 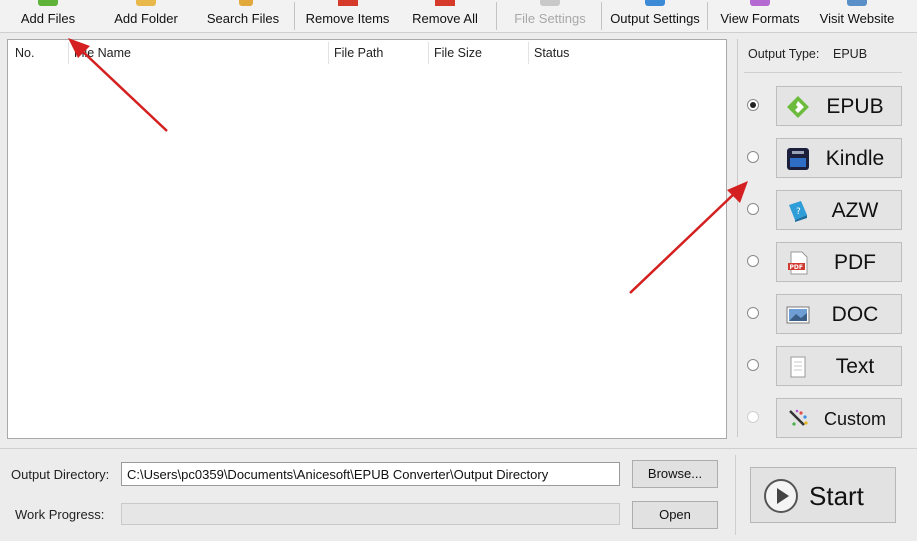 I want to click on radio-epub, so click(x=753, y=105).